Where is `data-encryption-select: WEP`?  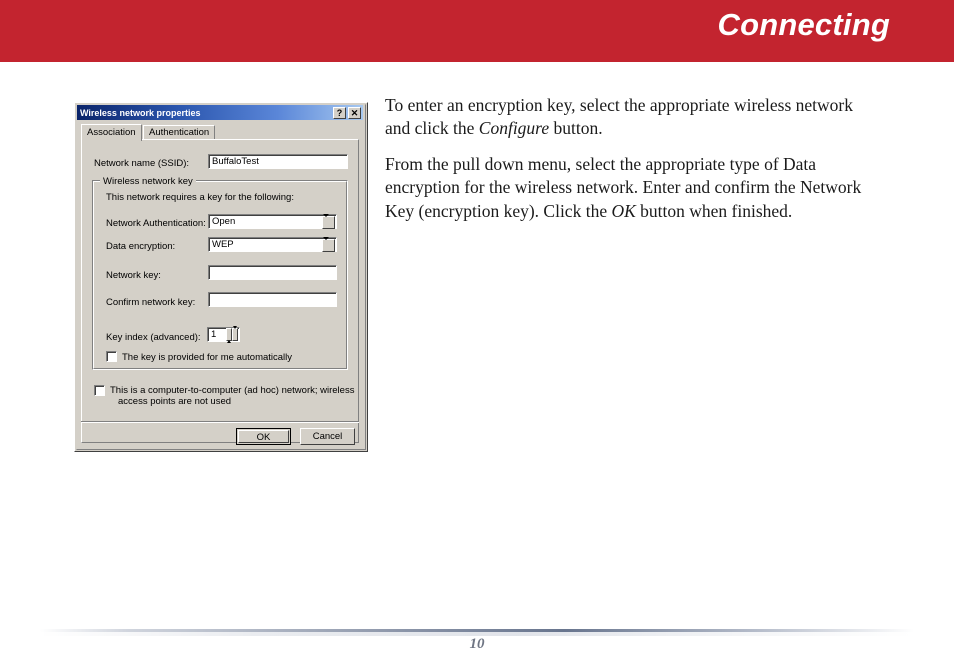
data-encryption-select: WEP is located at coordinates (272, 244).